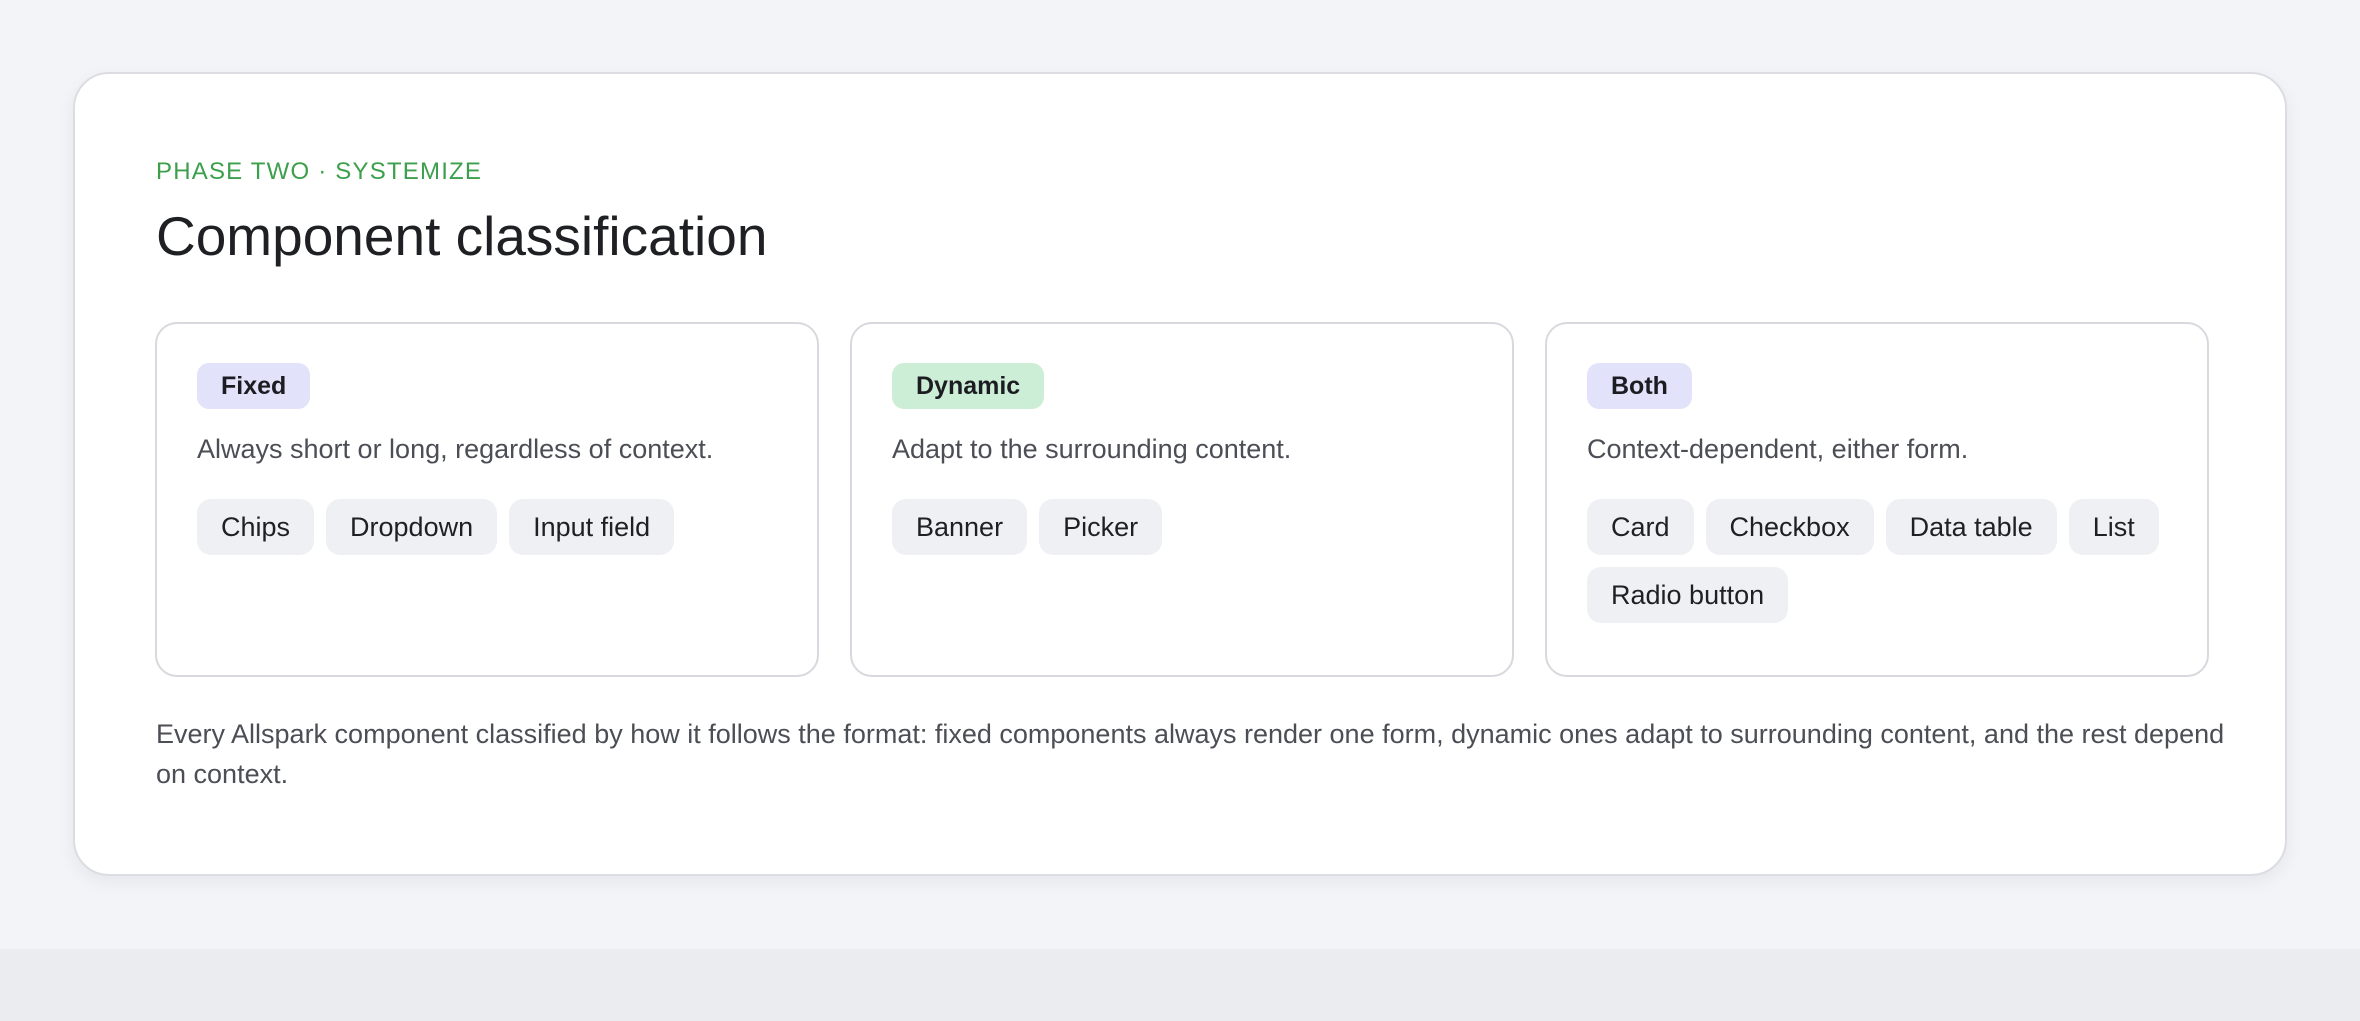  Describe the element at coordinates (1639, 386) in the screenshot. I see `category-badge-both: Both` at that location.